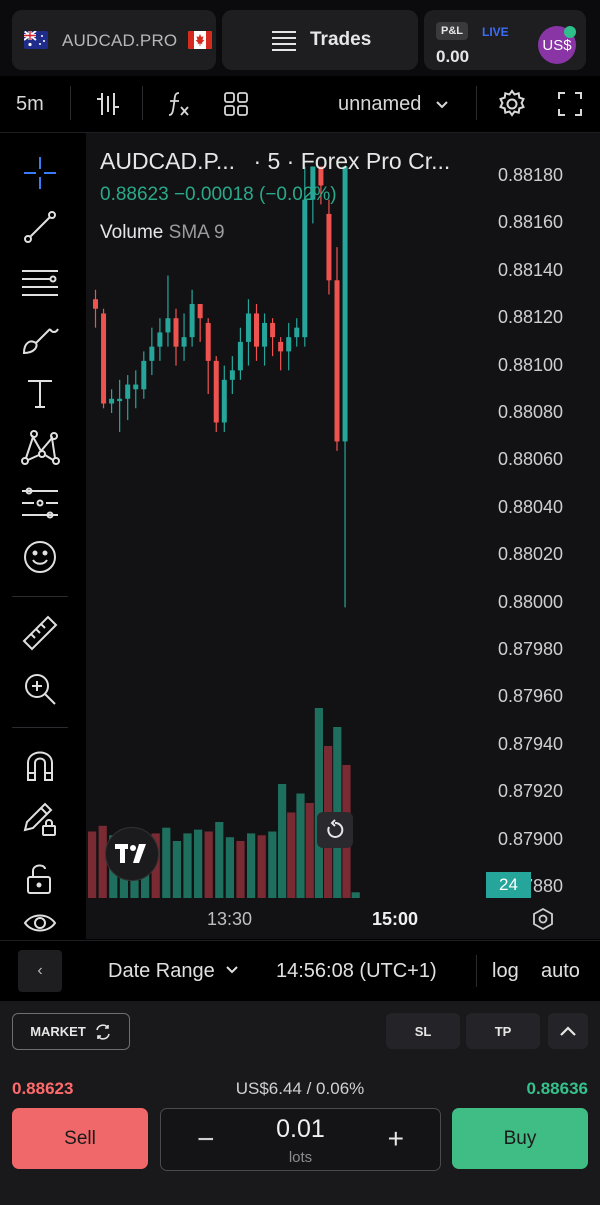  What do you see at coordinates (108, 104) in the screenshot?
I see `candle-type-icon` at bounding box center [108, 104].